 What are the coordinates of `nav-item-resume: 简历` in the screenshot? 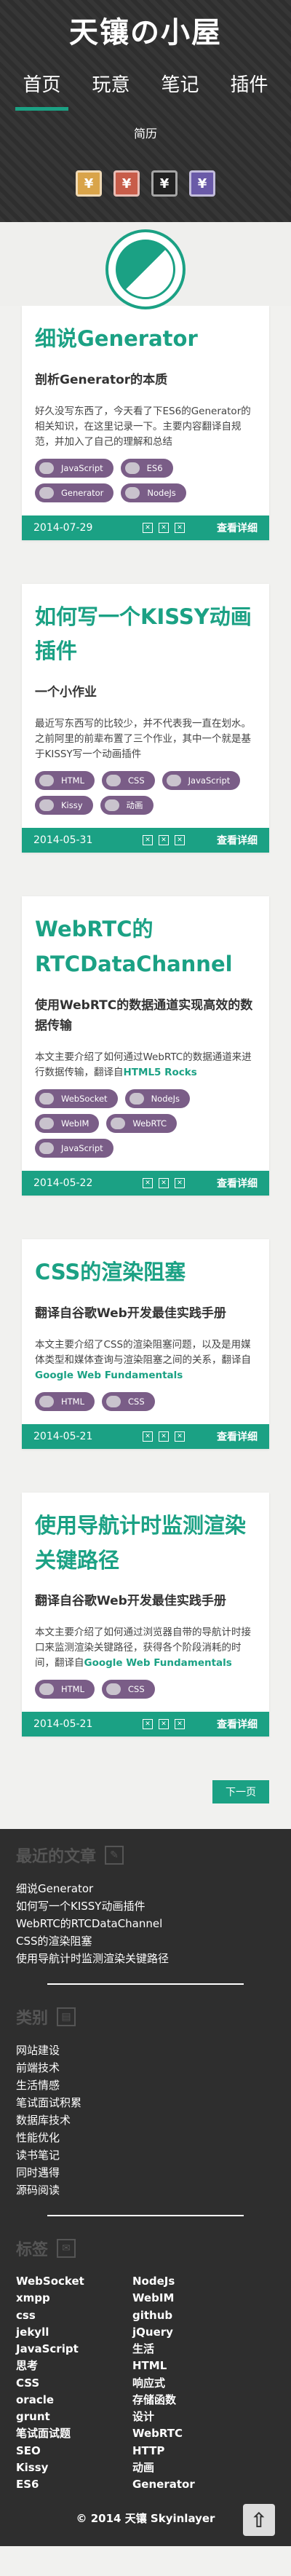 It's located at (145, 136).